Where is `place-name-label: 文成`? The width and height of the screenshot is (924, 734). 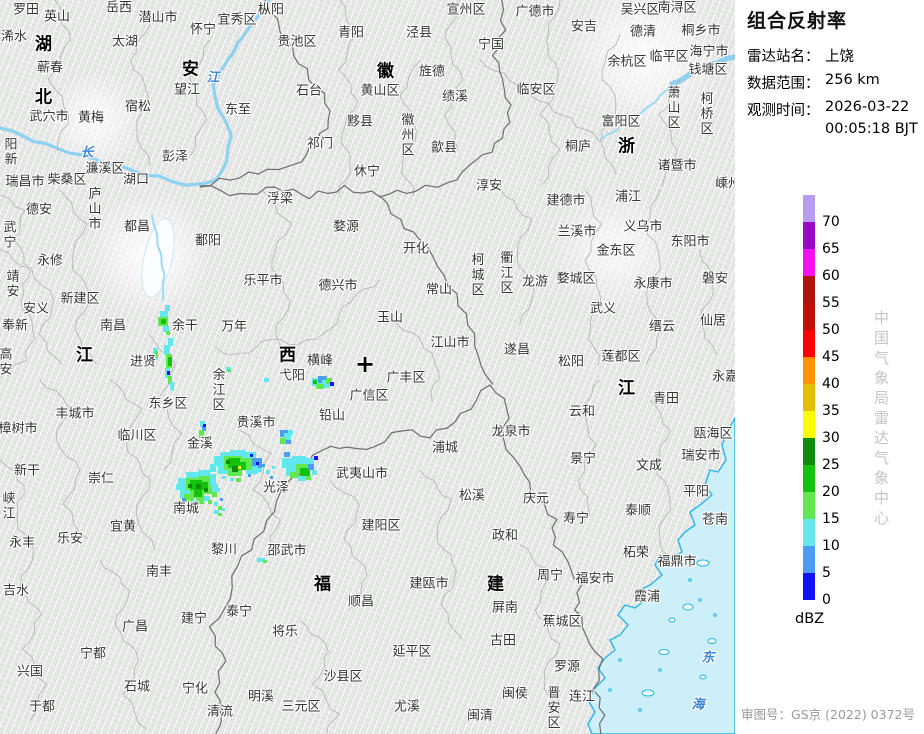 place-name-label: 文成 is located at coordinates (649, 466).